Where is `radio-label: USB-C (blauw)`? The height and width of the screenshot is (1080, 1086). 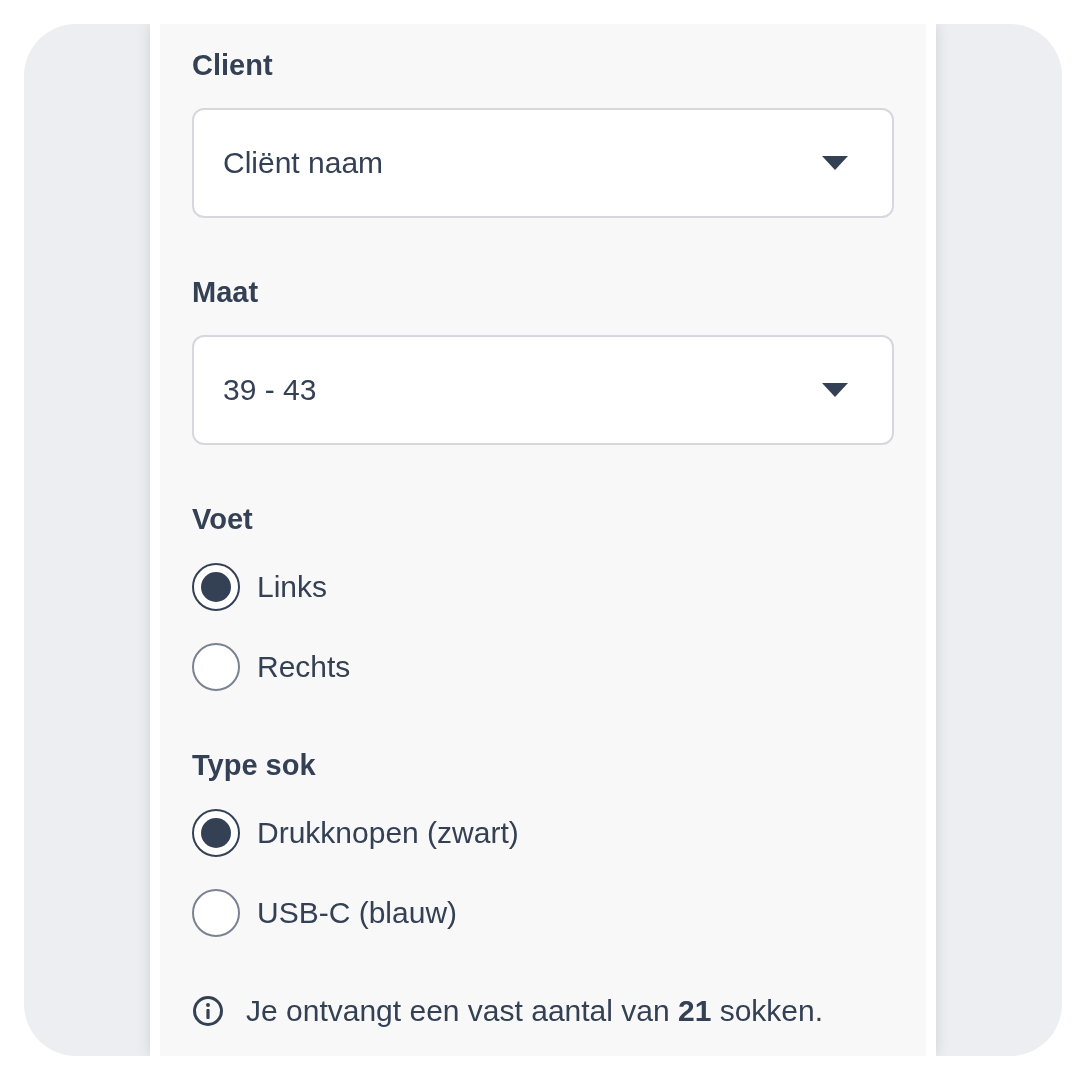 radio-label: USB-C (blauw) is located at coordinates (357, 913).